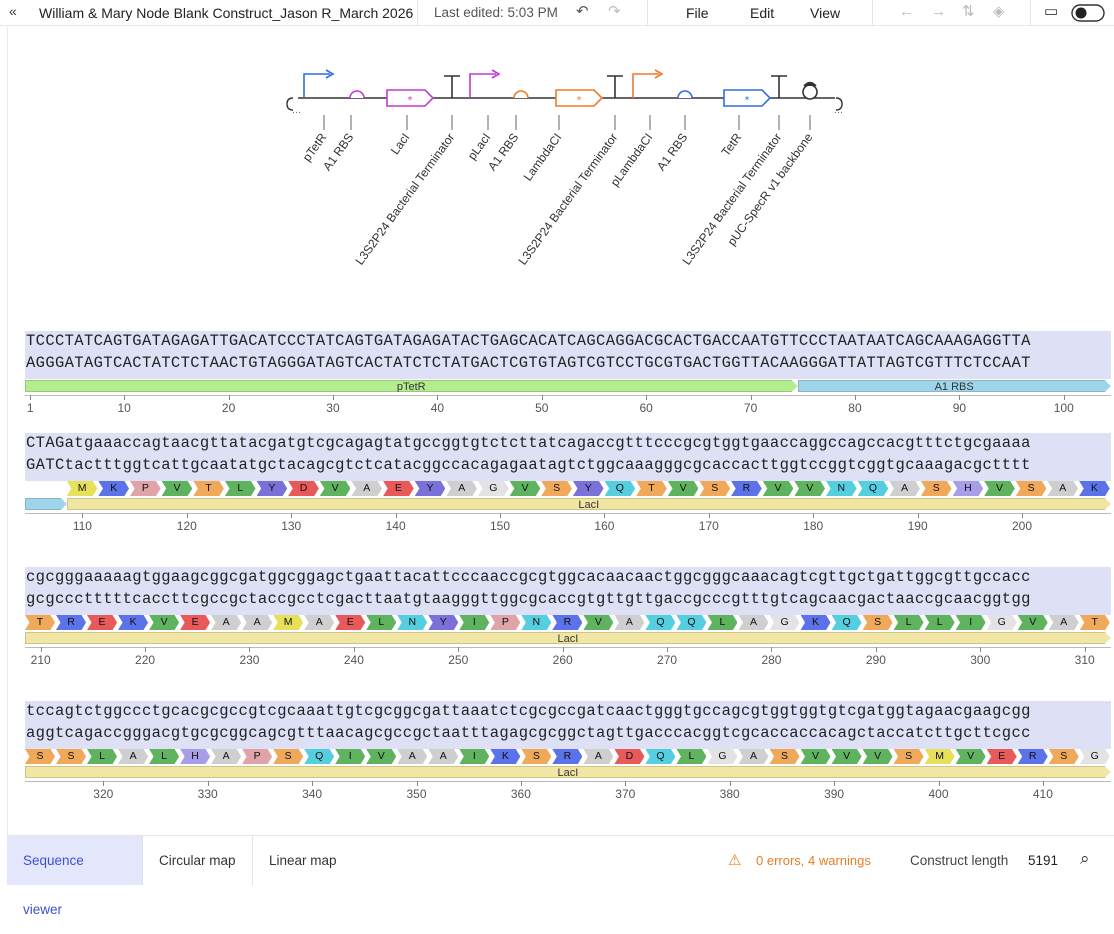  What do you see at coordinates (198, 860) in the screenshot?
I see `tab-circular-map: Circular map` at bounding box center [198, 860].